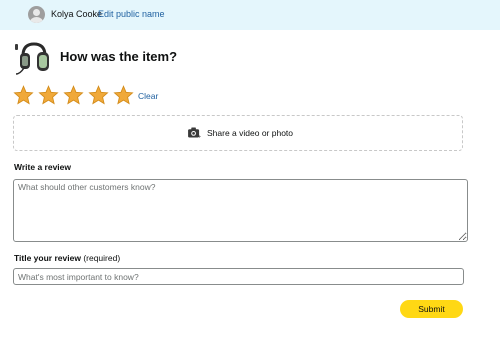 This screenshot has height=345, width=500. Describe the element at coordinates (23, 95) in the screenshot. I see `star-1-icon` at that location.